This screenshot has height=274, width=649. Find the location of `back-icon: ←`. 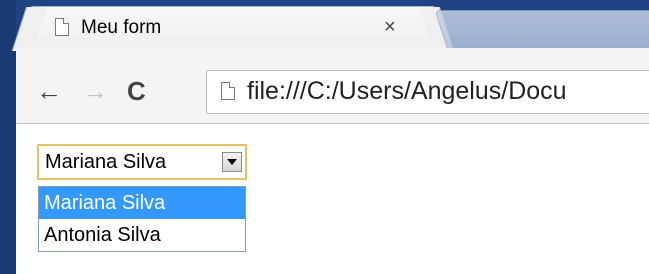

back-icon: ← is located at coordinates (49, 91).